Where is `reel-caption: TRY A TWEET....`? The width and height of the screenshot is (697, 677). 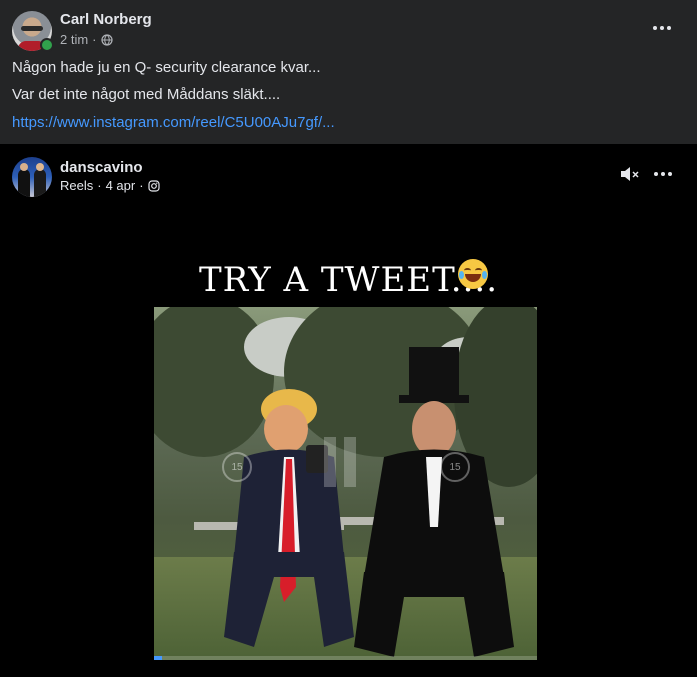 reel-caption: TRY A TWEET.... is located at coordinates (348, 280).